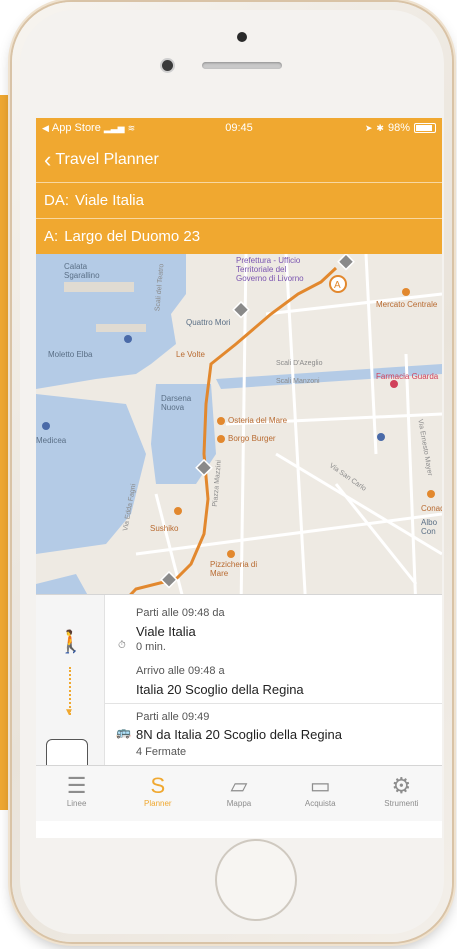 The width and height of the screenshot is (457, 949). Describe the element at coordinates (76, 803) in the screenshot. I see `tab-label: Linee` at that location.